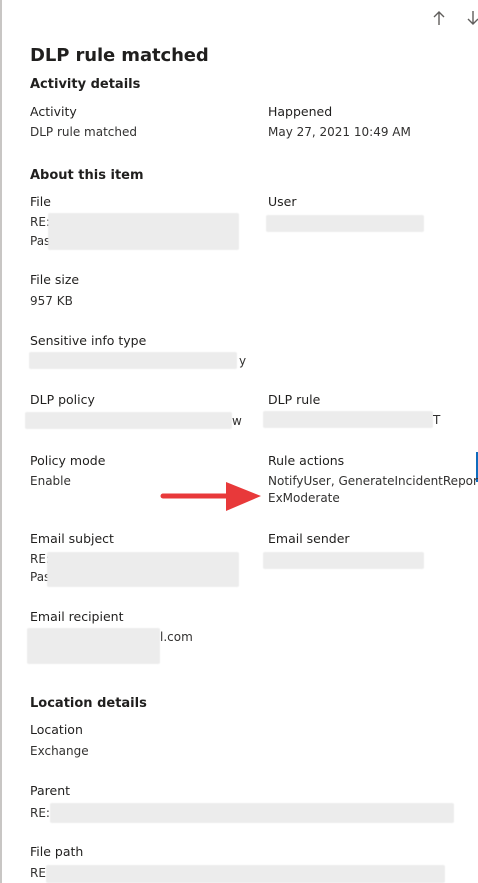 This screenshot has width=478, height=883. What do you see at coordinates (143, 569) in the screenshot?
I see `email-subject-redaction` at bounding box center [143, 569].